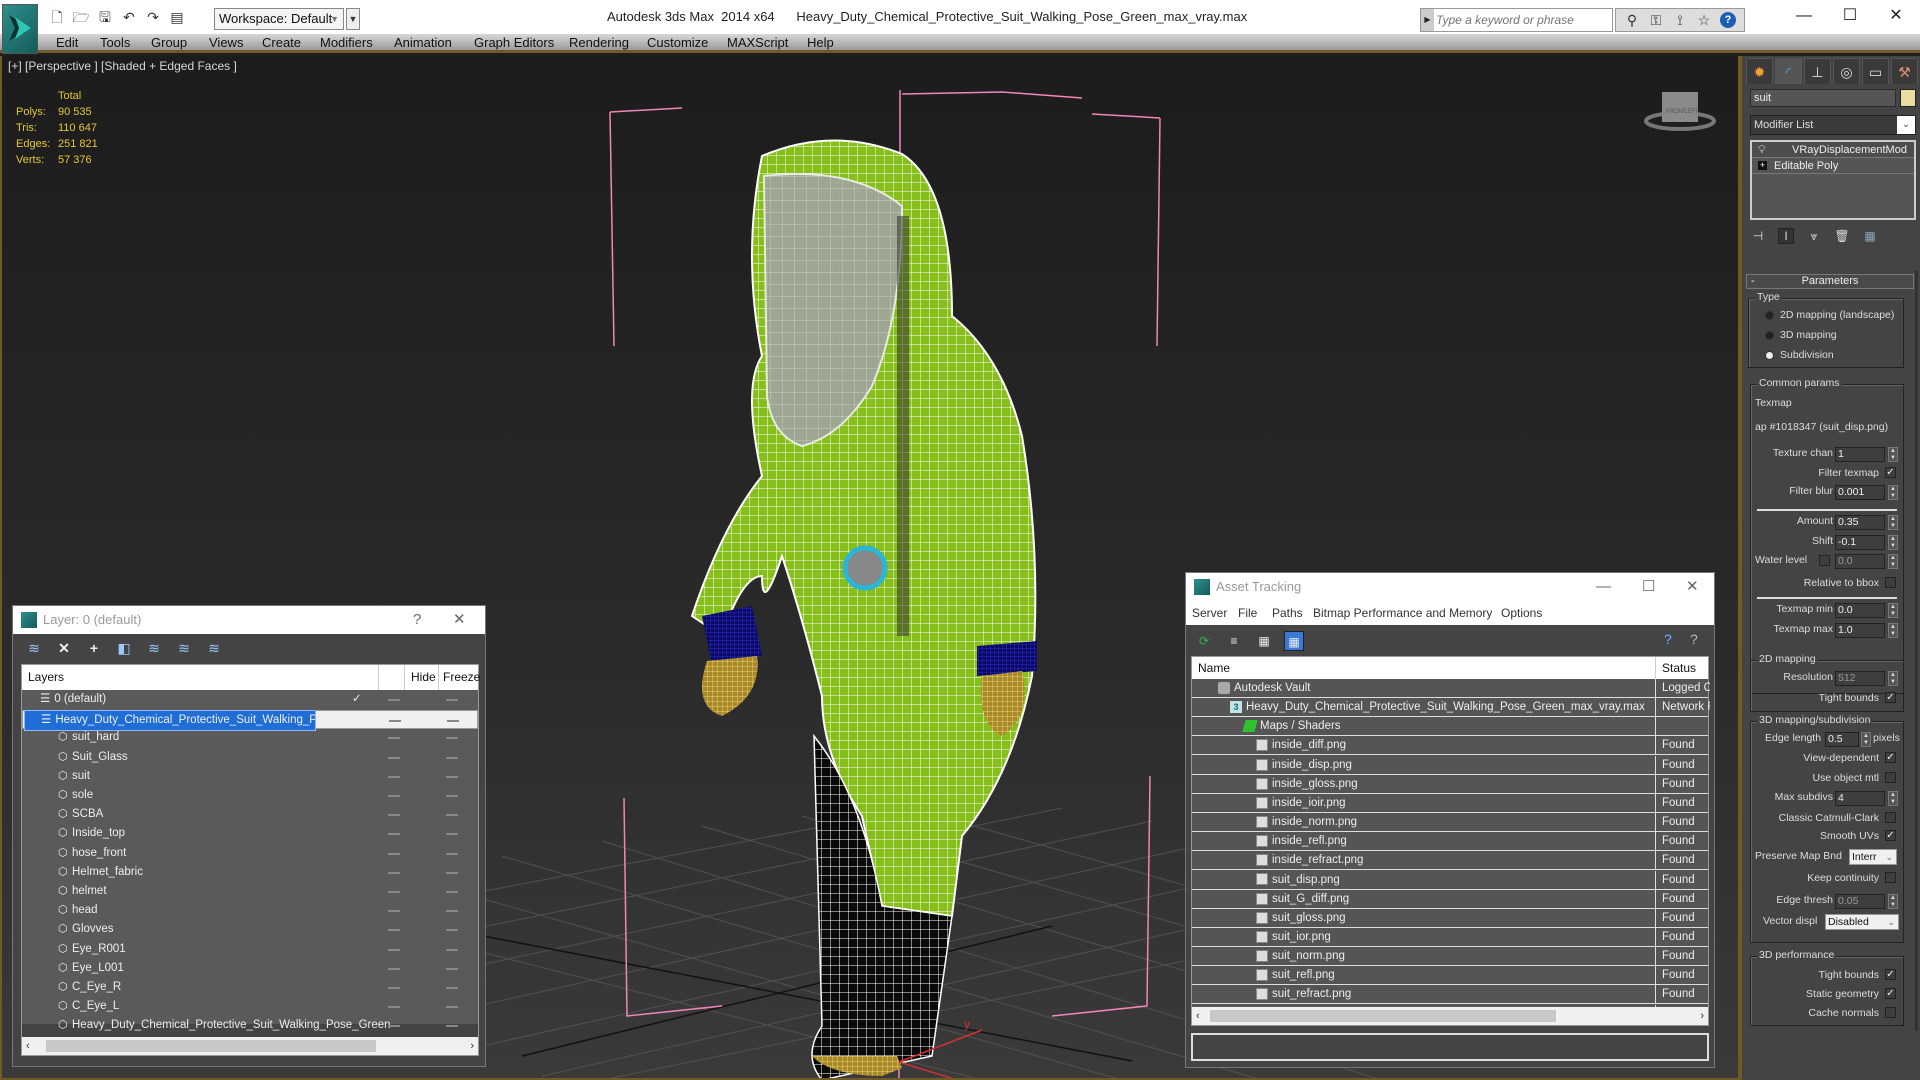 The height and width of the screenshot is (1080, 1920). What do you see at coordinates (154, 648) in the screenshot?
I see `select-layer-icon: ≋` at bounding box center [154, 648].